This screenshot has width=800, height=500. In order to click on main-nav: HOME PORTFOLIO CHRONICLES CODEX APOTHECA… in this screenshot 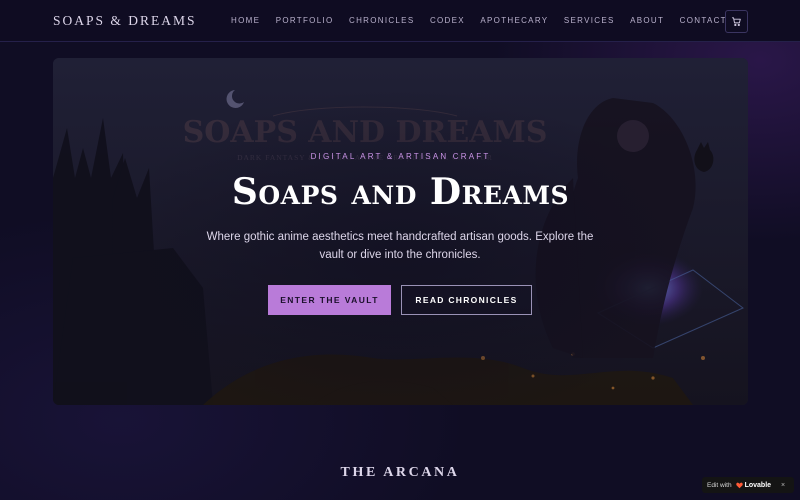, I will do `click(486, 20)`.